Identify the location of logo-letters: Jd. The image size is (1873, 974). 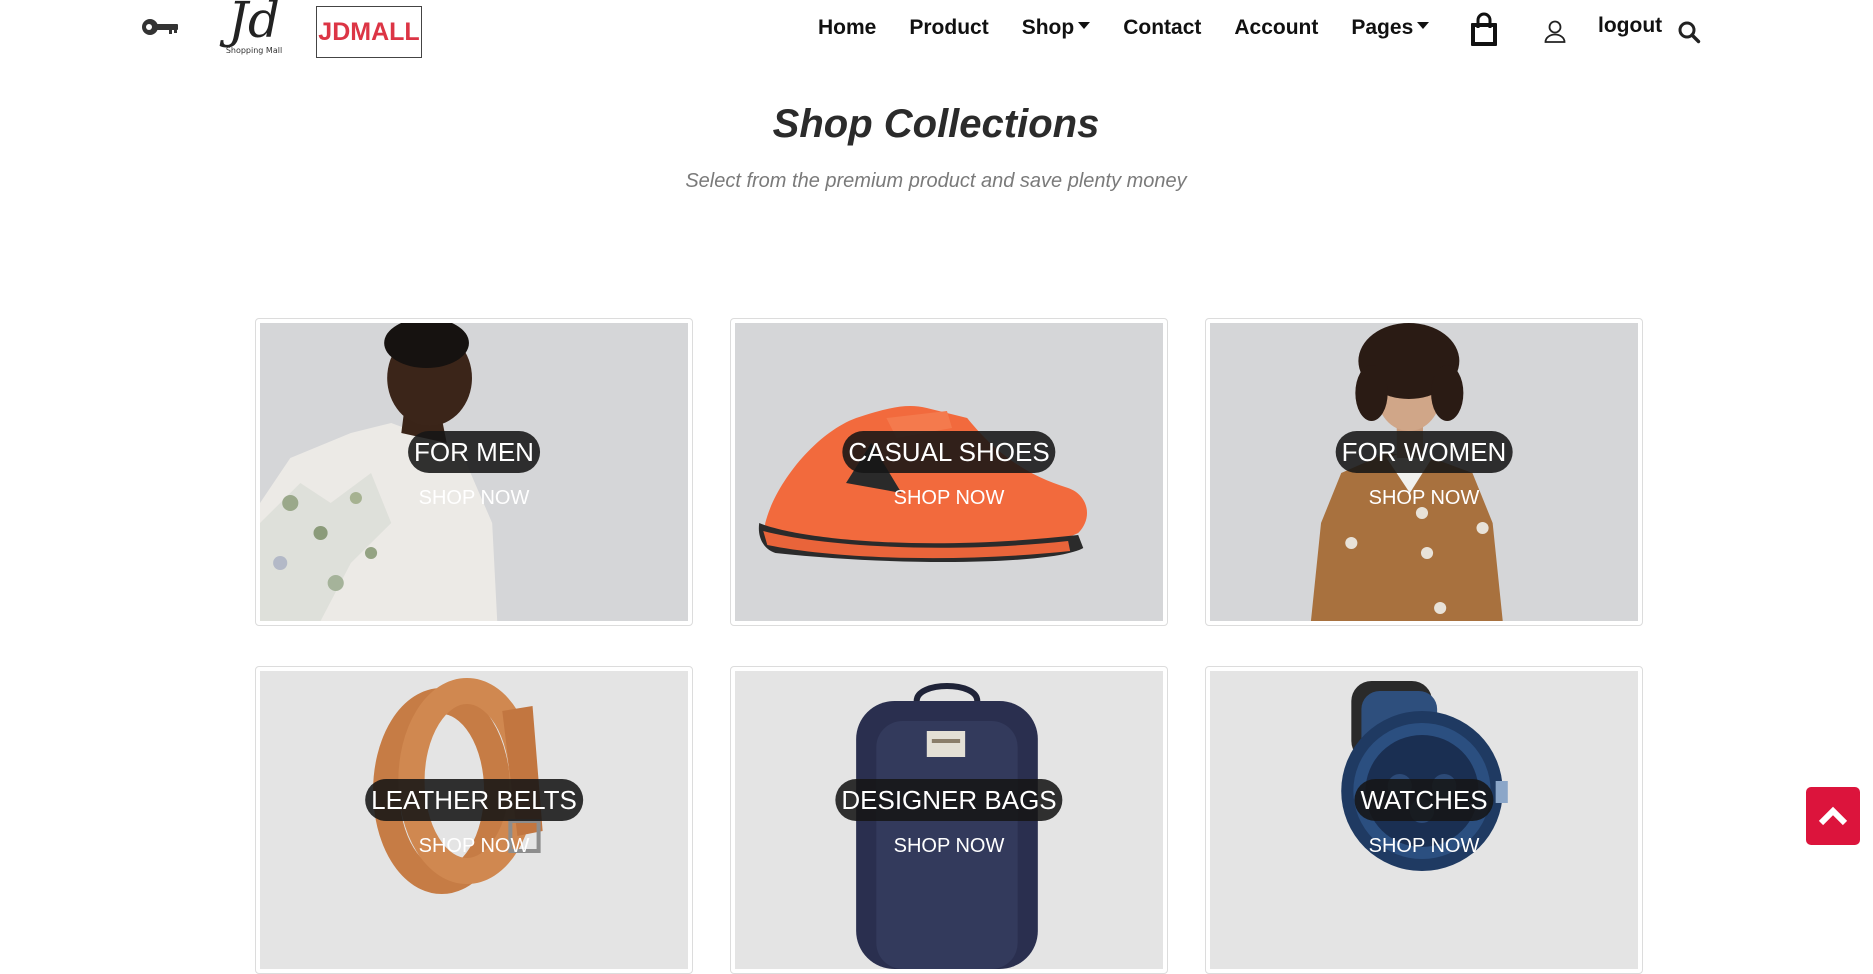
(254, 24).